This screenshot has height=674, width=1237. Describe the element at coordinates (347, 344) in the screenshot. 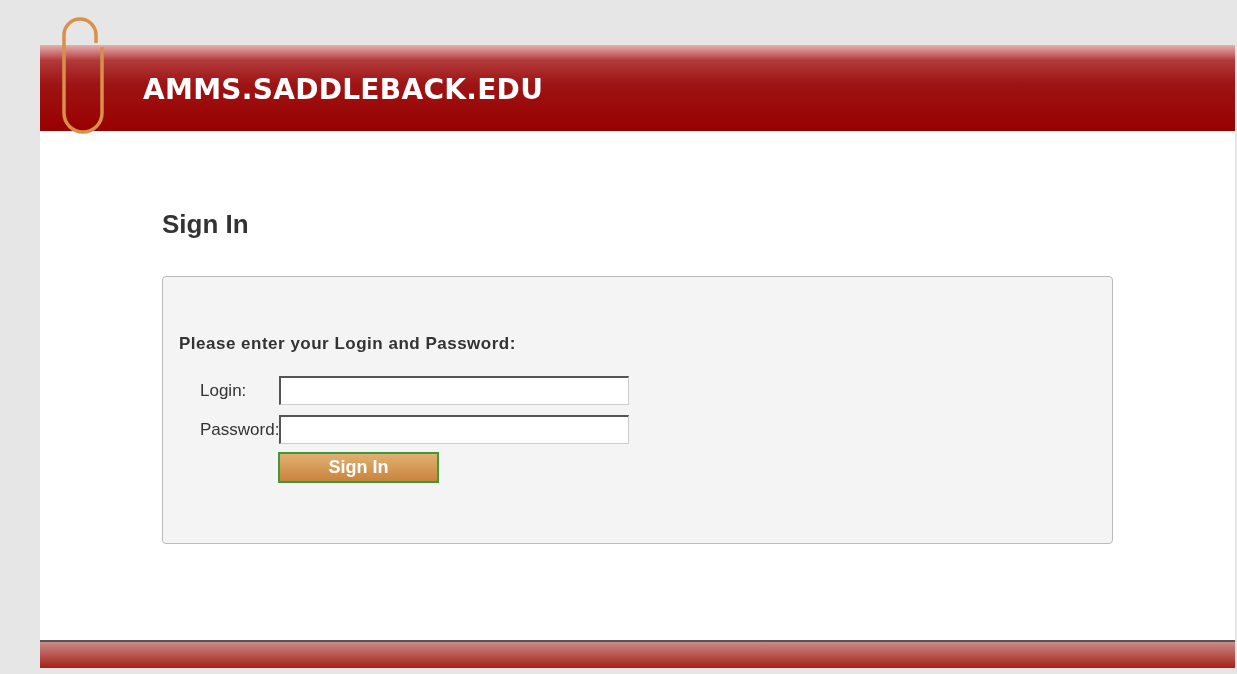

I see `instruction-text: Please enter your Login and Password:` at that location.